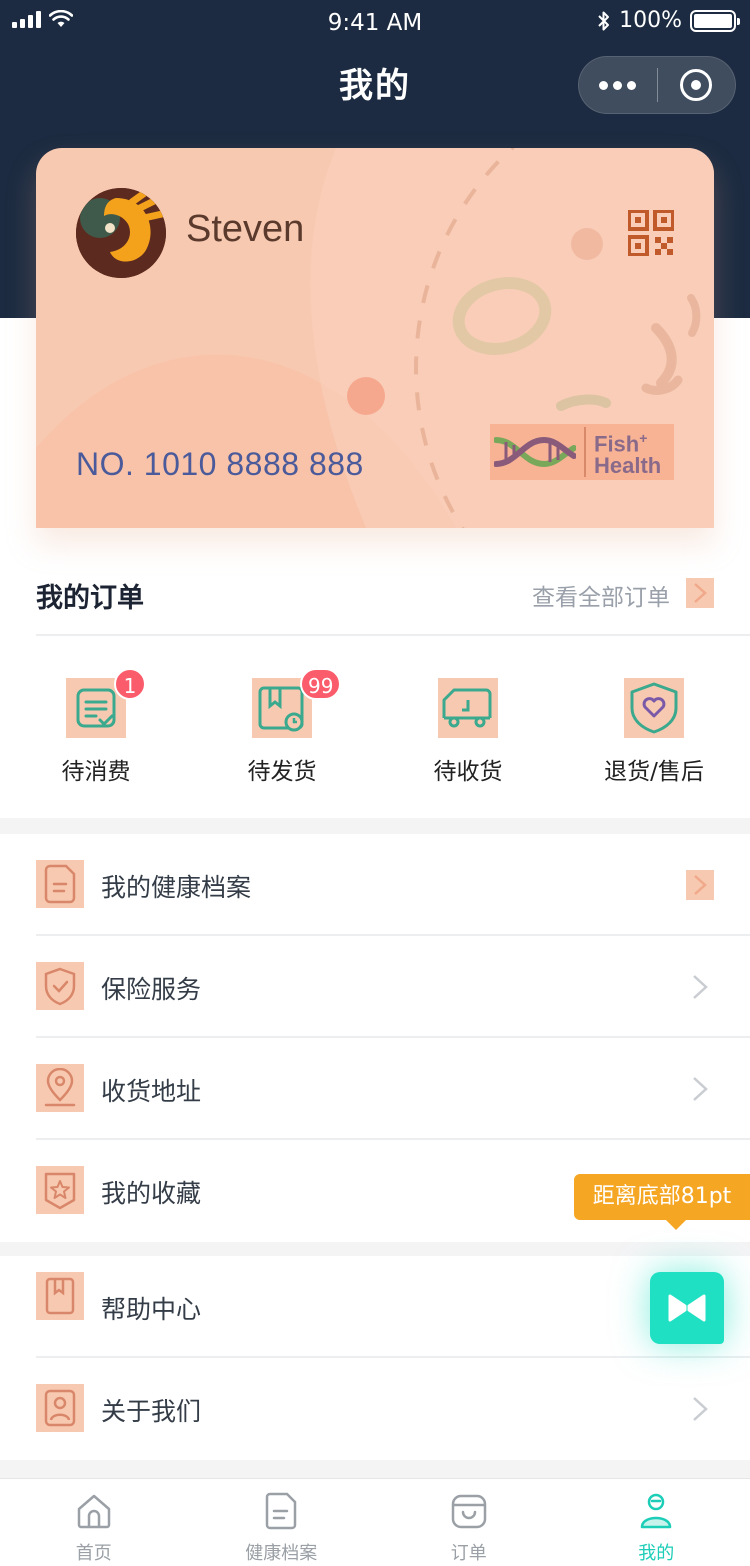 This screenshot has height=1566, width=750. I want to click on order-status-label: 待收货, so click(468, 772).